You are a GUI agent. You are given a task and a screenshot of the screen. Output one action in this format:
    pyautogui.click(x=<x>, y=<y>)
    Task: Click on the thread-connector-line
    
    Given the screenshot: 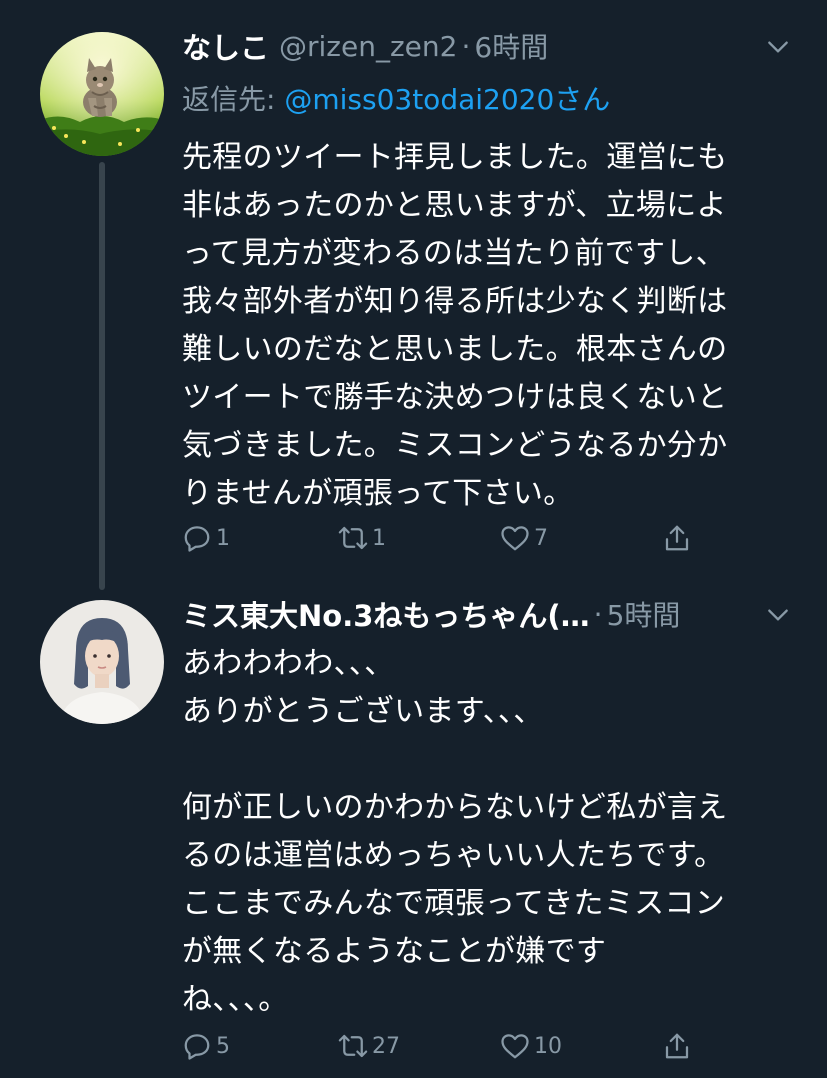 What is the action you would take?
    pyautogui.click(x=102, y=376)
    